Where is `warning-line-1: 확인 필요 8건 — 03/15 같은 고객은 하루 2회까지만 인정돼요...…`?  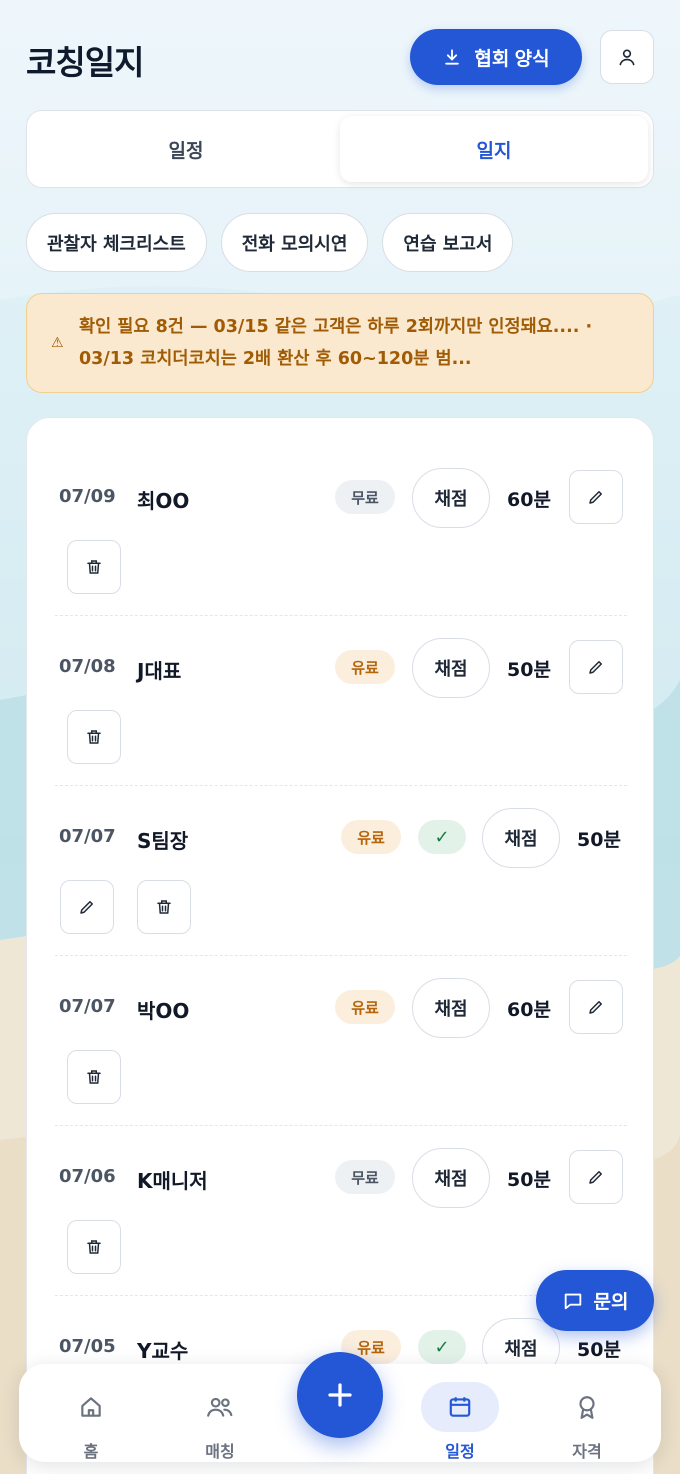
warning-line-1: 확인 필요 8건 — 03/15 같은 고객은 하루 2회까지만 인정돼요...… is located at coordinates (336, 327).